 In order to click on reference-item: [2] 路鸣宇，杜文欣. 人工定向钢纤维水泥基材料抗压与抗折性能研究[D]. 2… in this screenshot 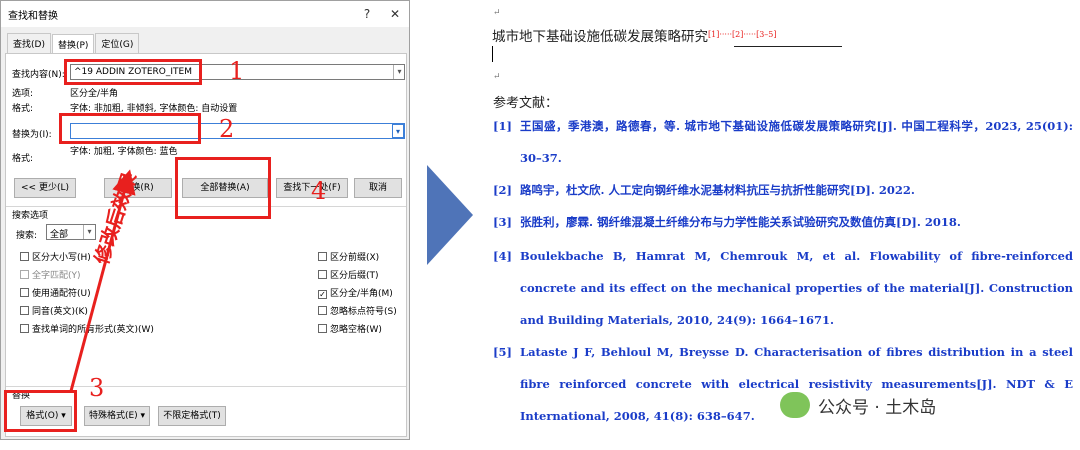, I will do `click(783, 190)`.